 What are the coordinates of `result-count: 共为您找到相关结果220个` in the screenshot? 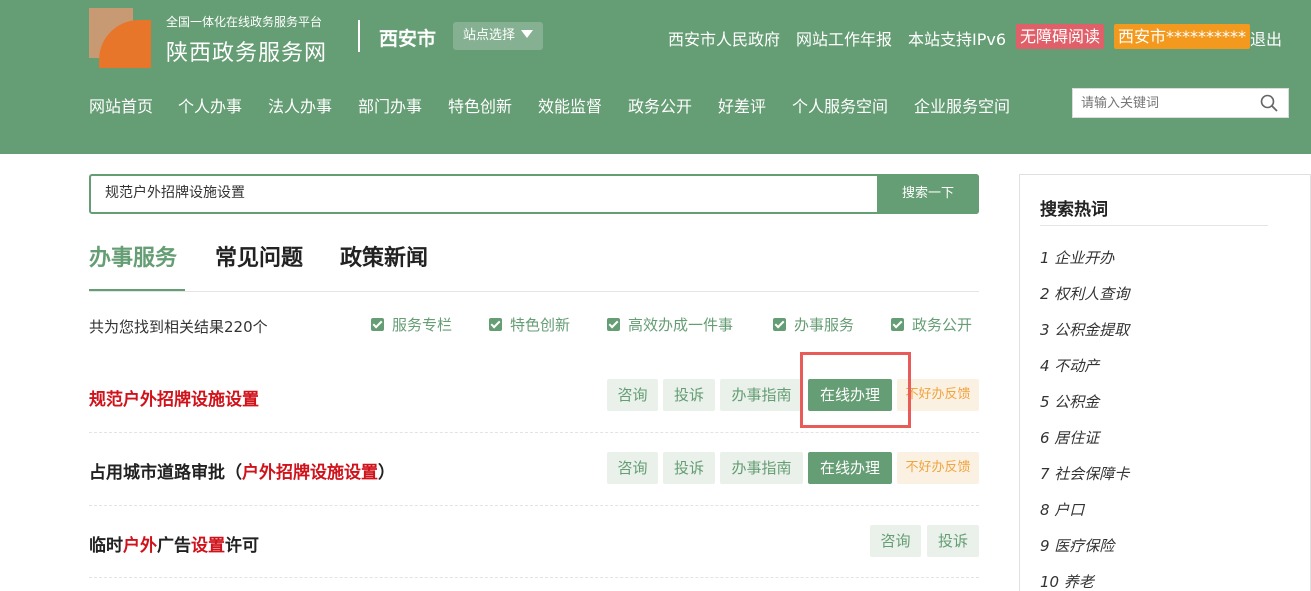 It's located at (178, 327).